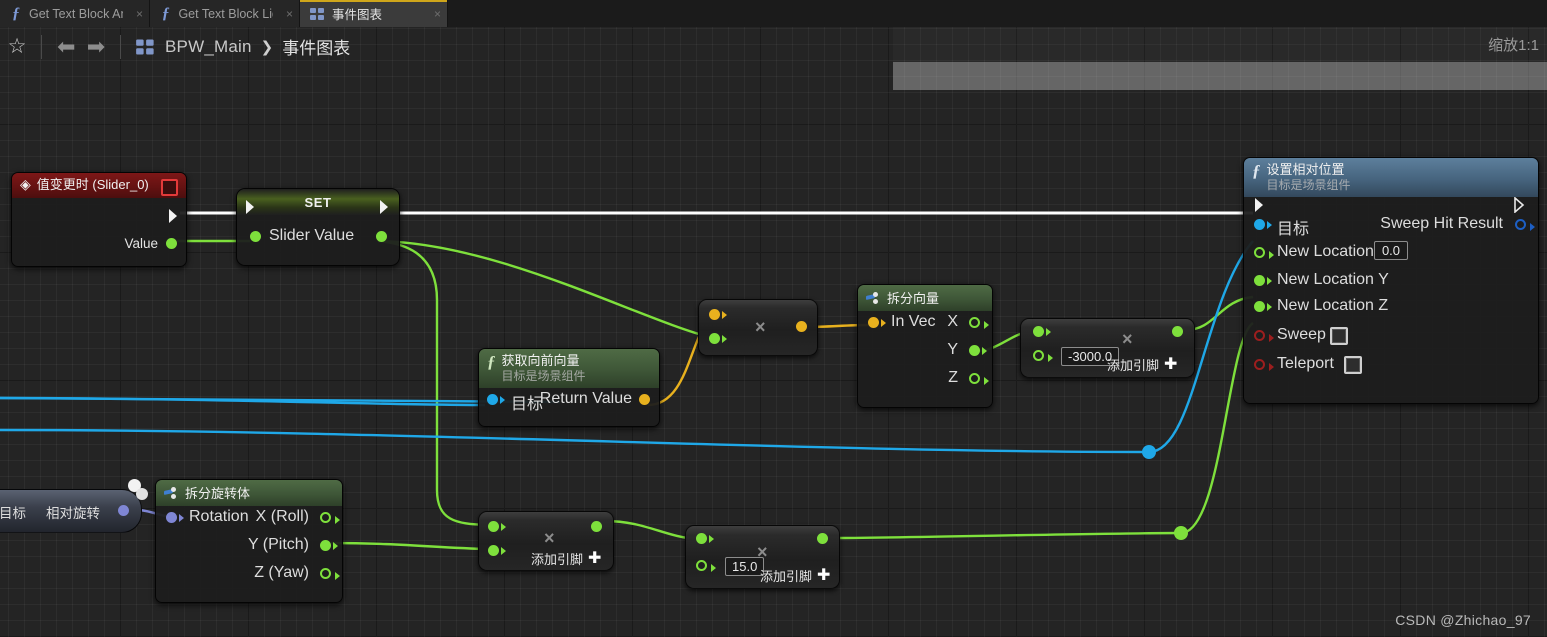 This screenshot has height=637, width=1547. Describe the element at coordinates (1149, 452) in the screenshot. I see `reroute-knot-object` at that location.